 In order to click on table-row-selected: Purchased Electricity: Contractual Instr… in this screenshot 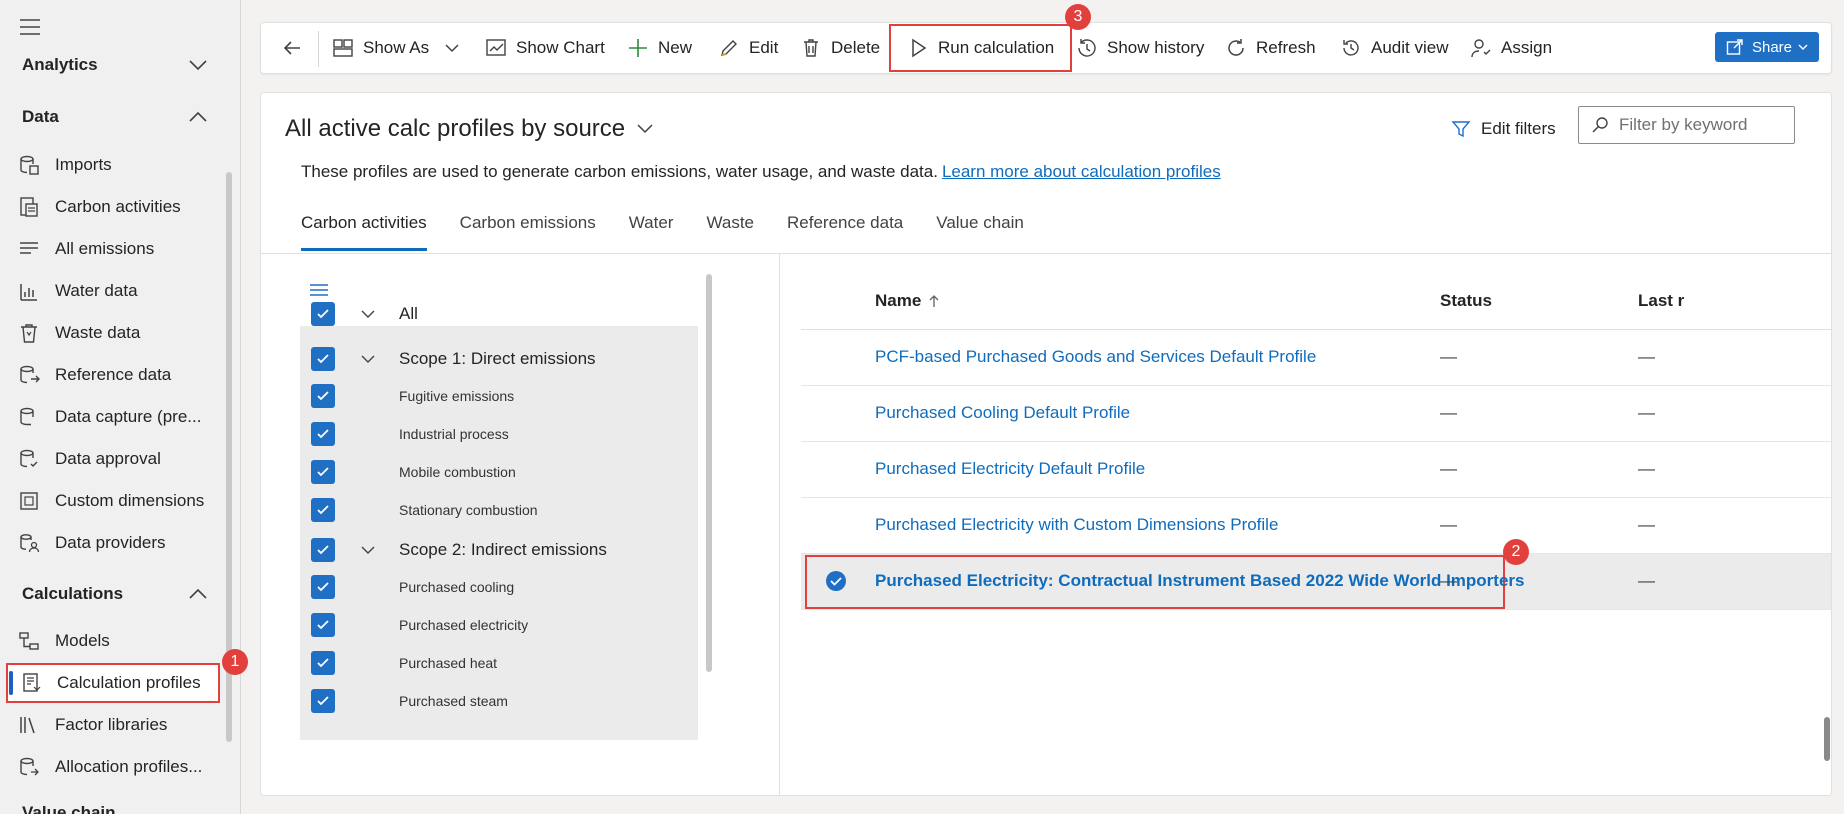, I will do `click(1316, 582)`.